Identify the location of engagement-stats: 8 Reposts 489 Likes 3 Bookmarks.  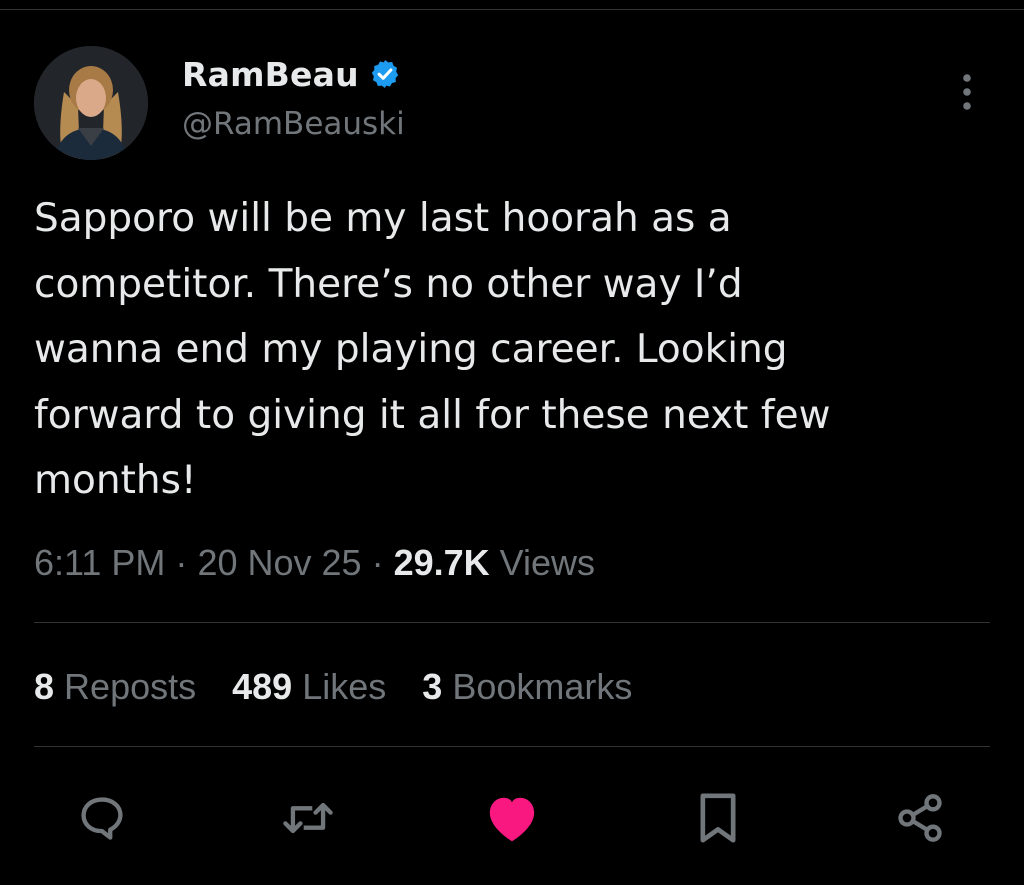
(351, 687).